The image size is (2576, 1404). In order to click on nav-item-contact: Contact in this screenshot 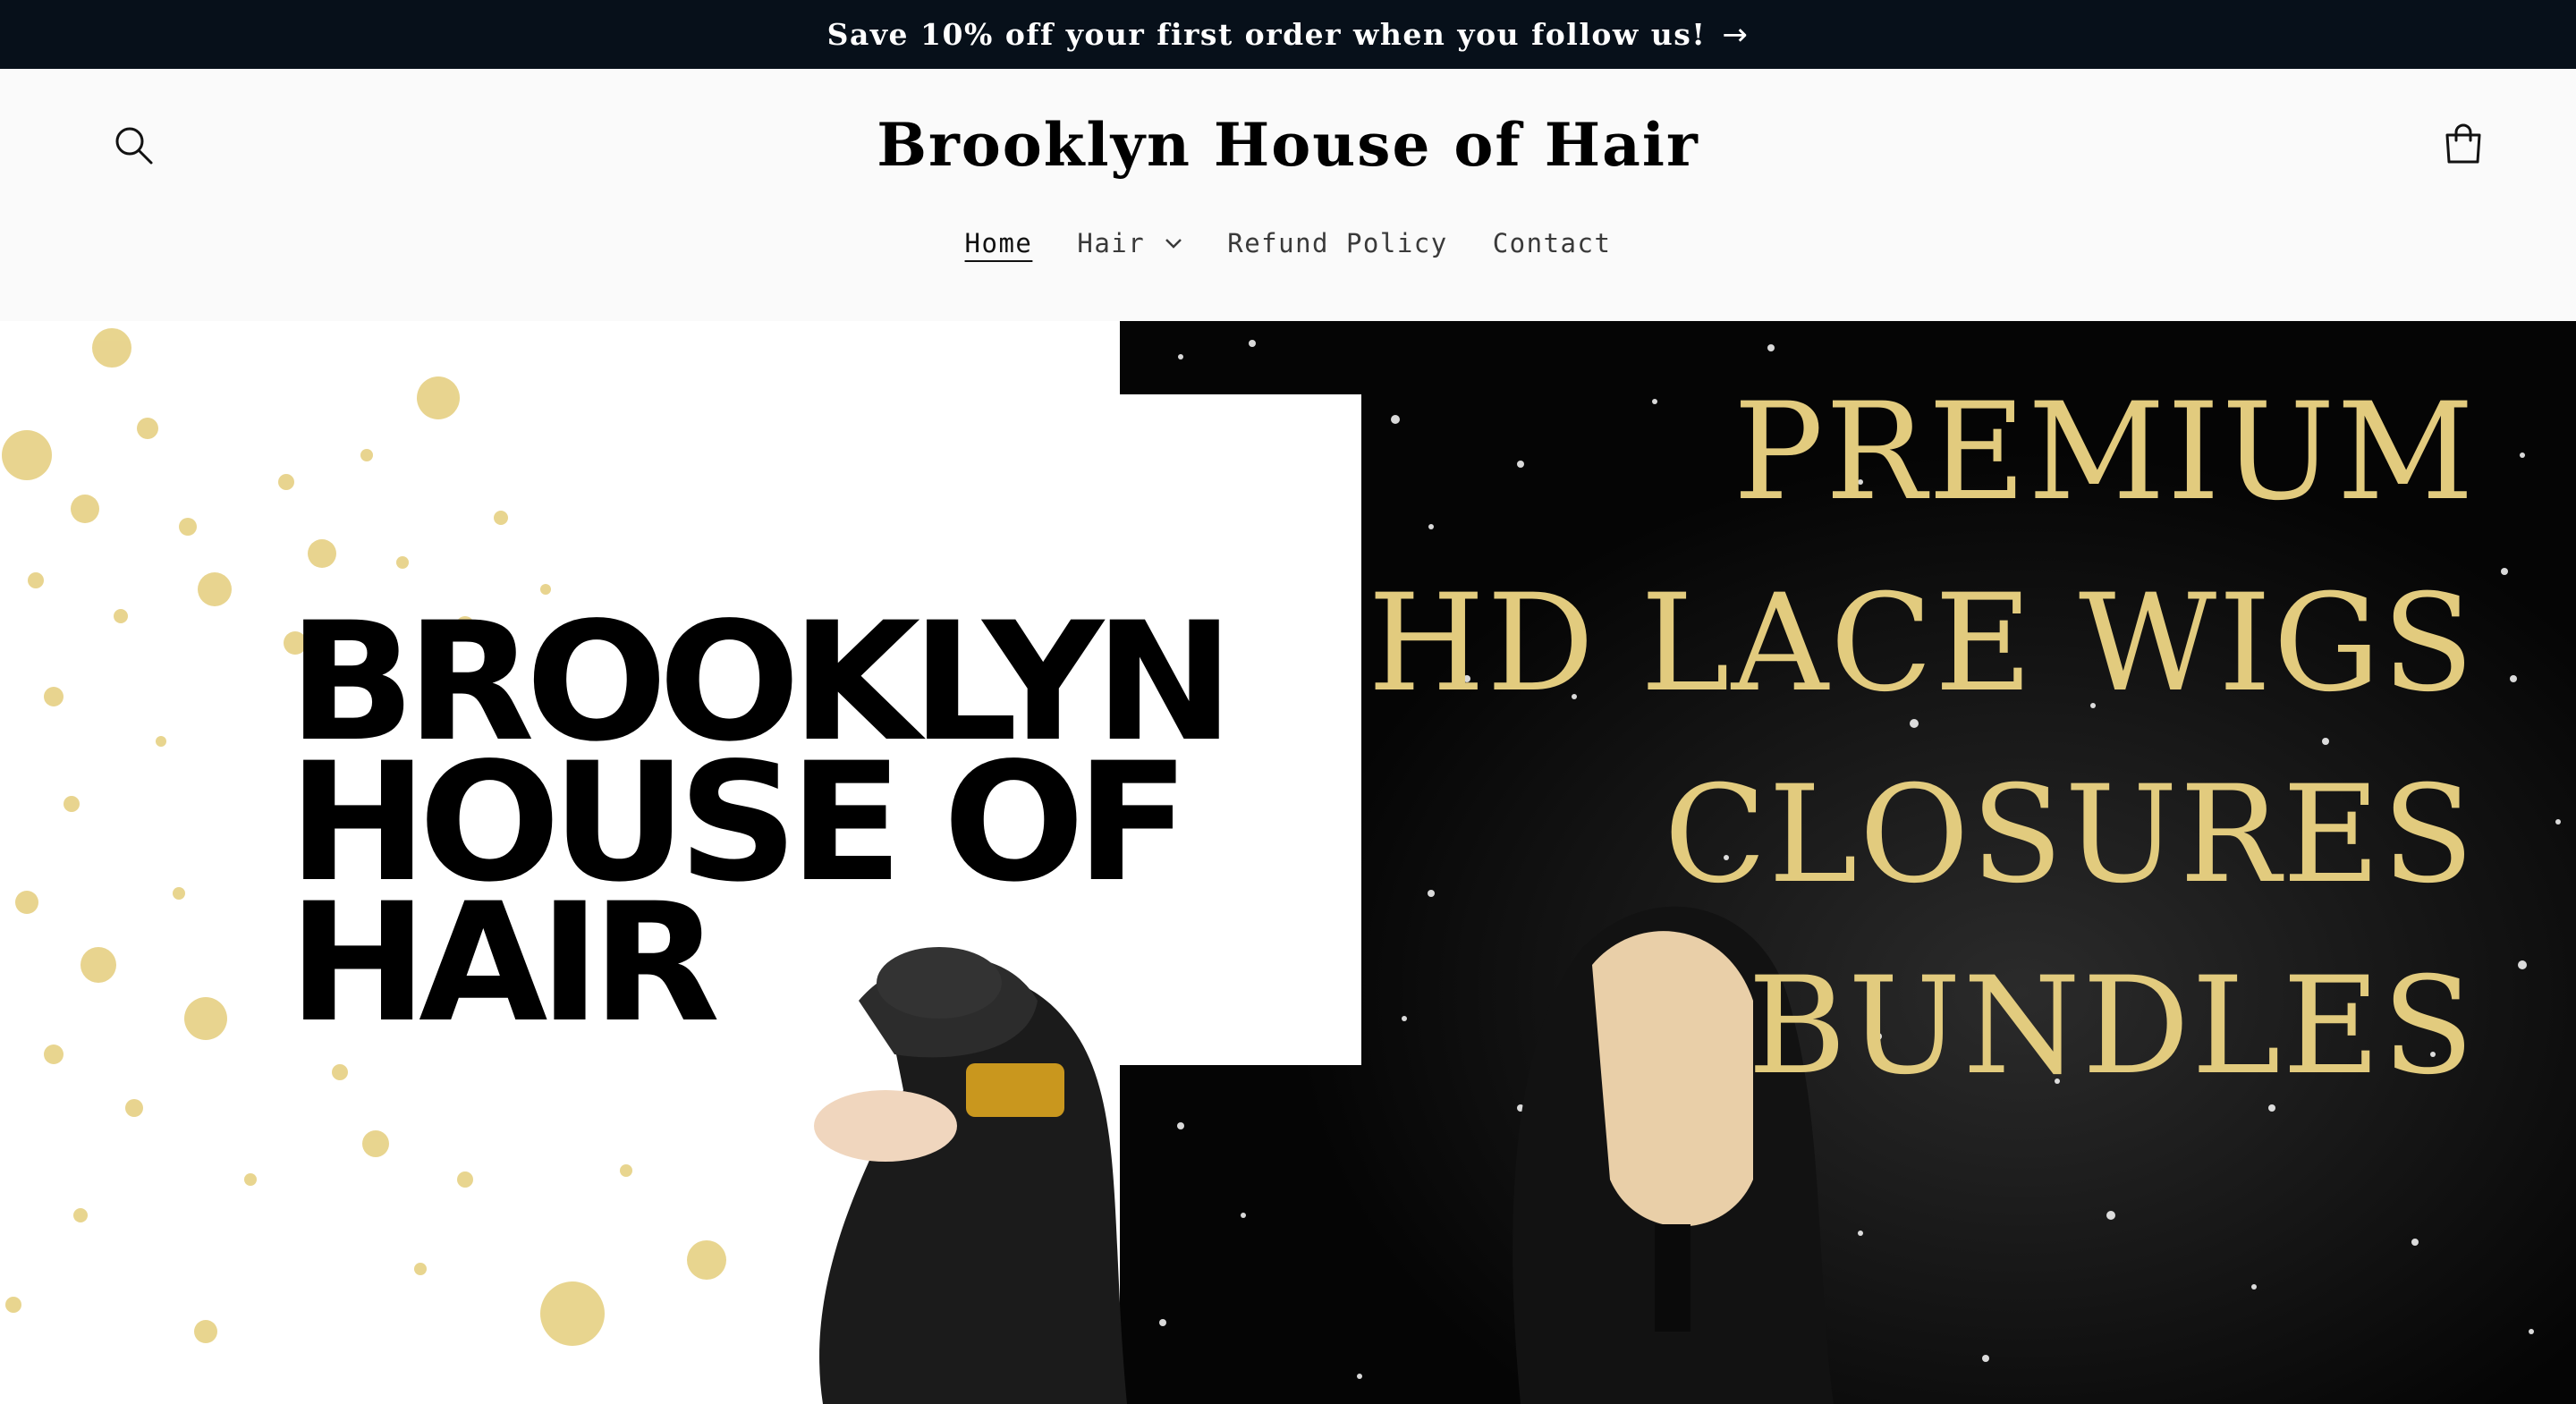, I will do `click(1552, 243)`.